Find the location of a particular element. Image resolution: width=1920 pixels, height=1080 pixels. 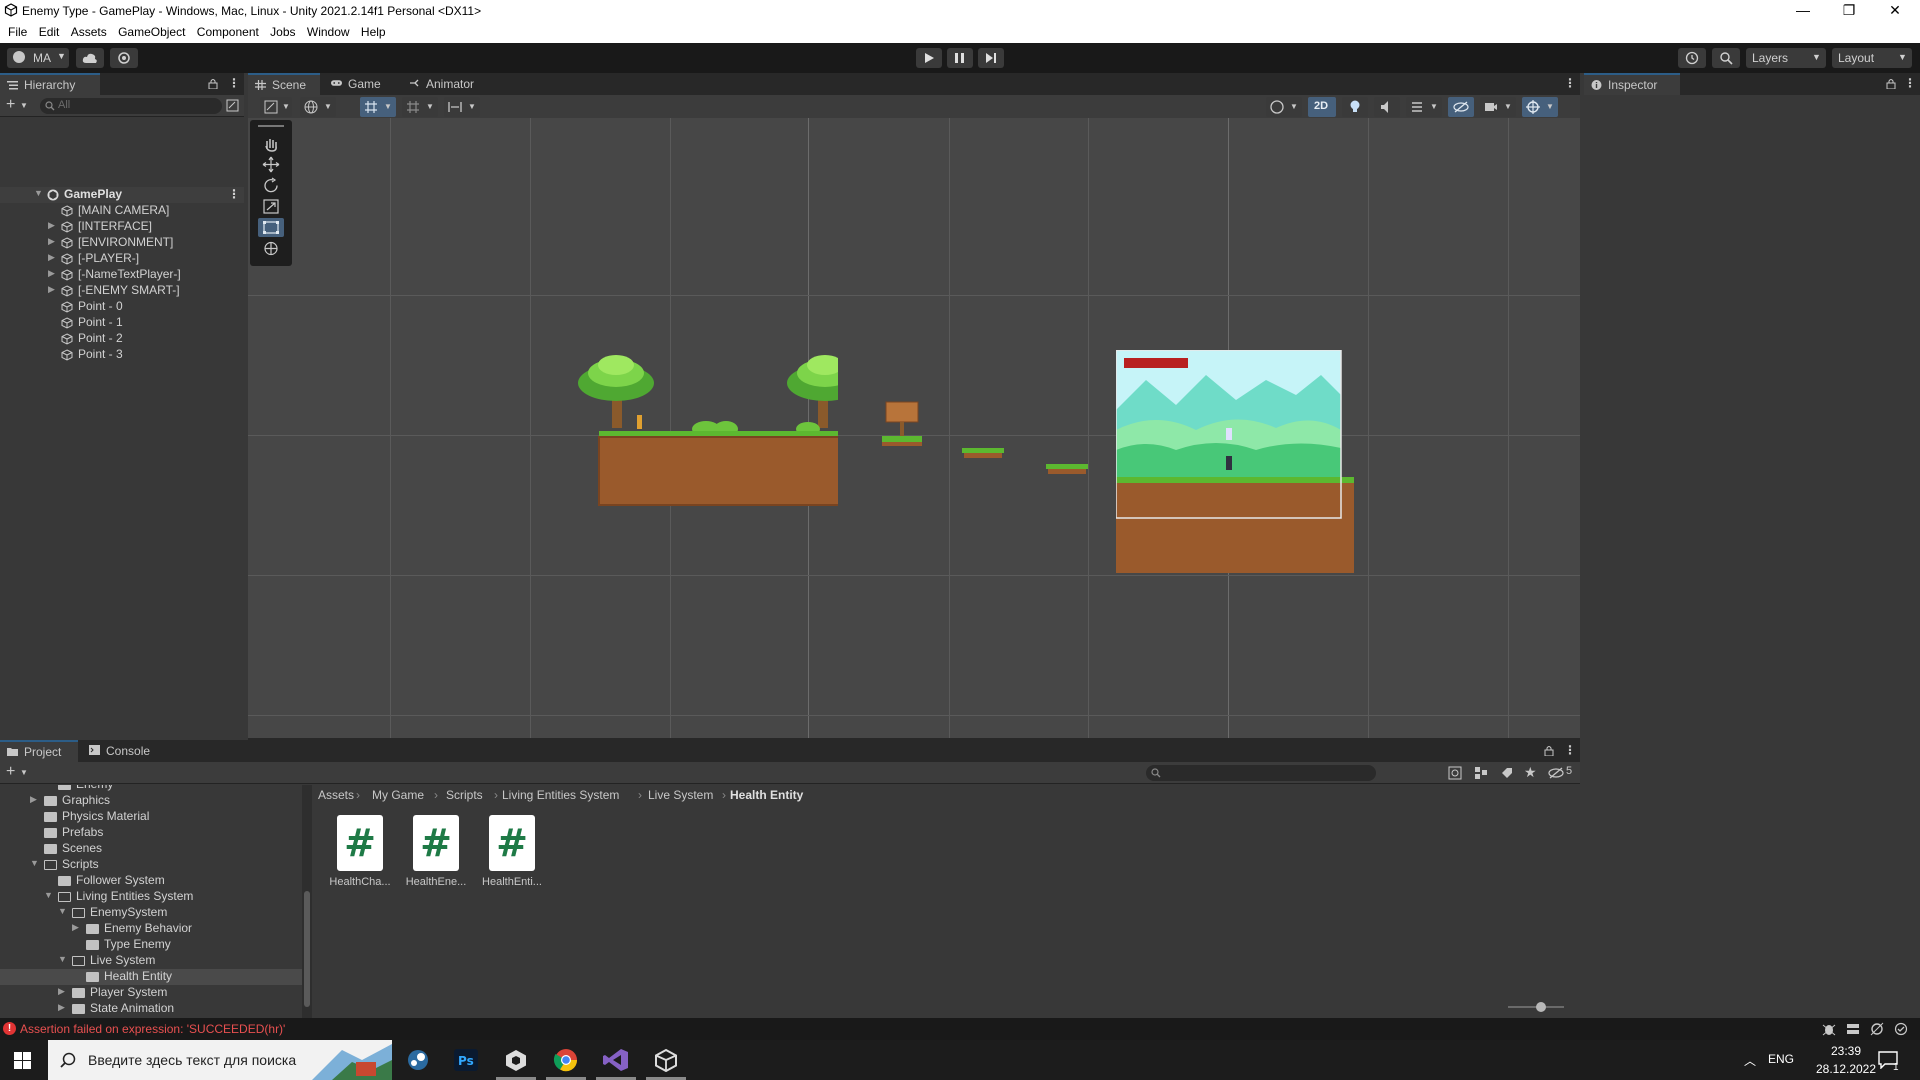

minimize-button: — is located at coordinates (1803, 11).